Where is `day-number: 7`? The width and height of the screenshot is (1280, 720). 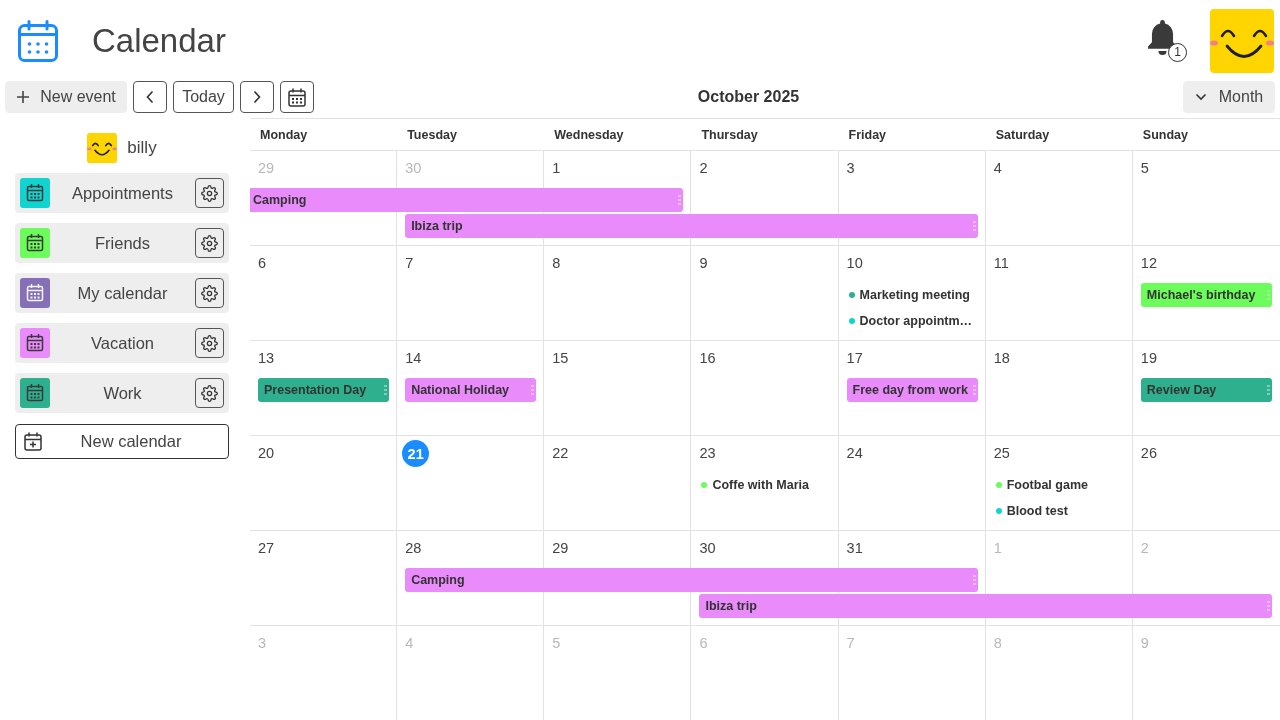 day-number: 7 is located at coordinates (409, 263).